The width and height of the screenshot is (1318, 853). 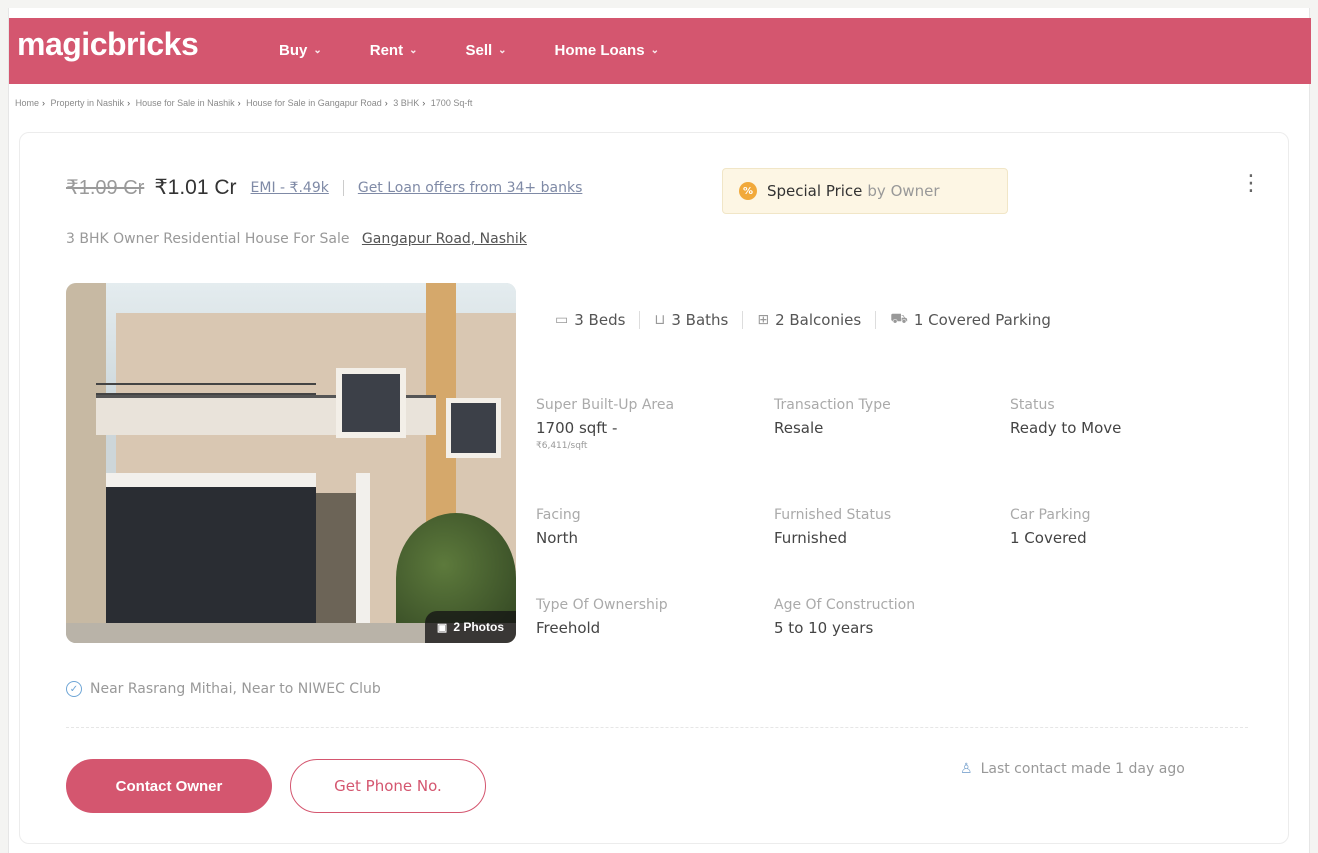 I want to click on bed-icon: ▭, so click(x=562, y=320).